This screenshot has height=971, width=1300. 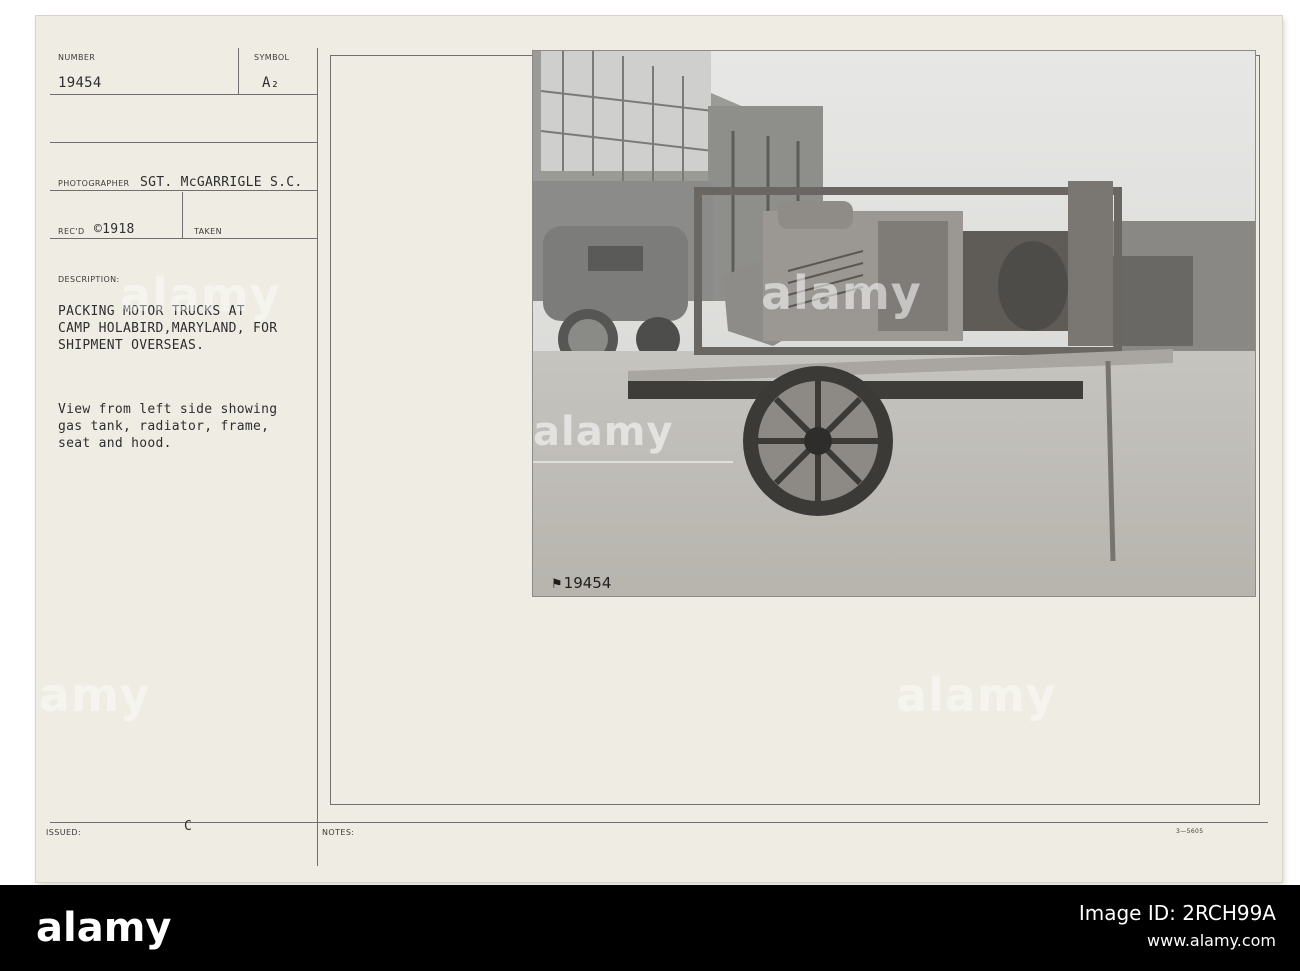 I want to click on card-watermark-right: alamy, so click(x=976, y=695).